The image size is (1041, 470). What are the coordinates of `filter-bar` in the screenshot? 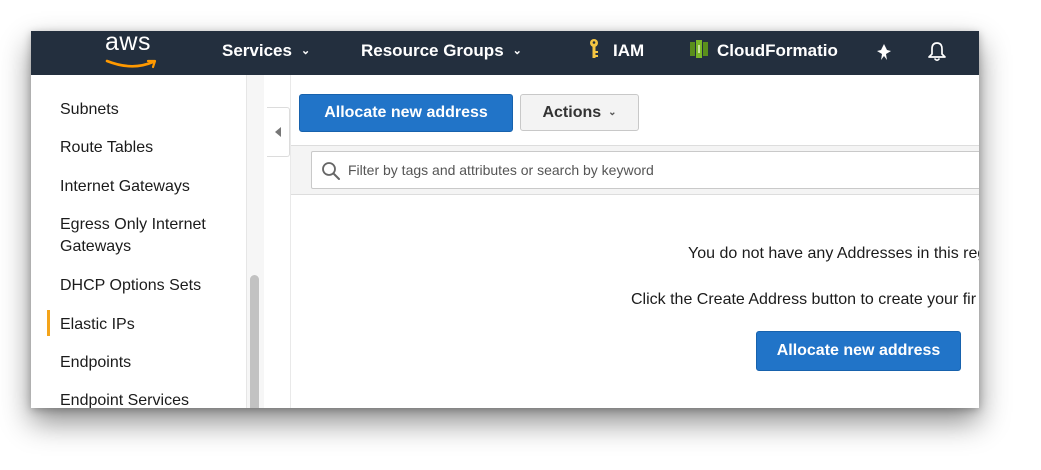 It's located at (635, 170).